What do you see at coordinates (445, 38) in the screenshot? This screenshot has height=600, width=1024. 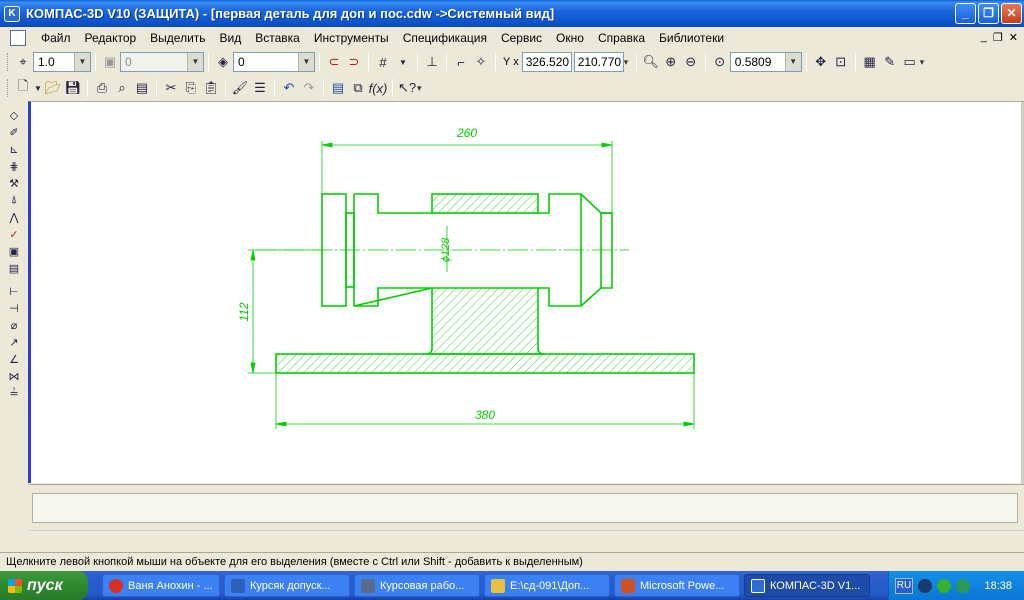 I see `menu-specification: Спецификация` at bounding box center [445, 38].